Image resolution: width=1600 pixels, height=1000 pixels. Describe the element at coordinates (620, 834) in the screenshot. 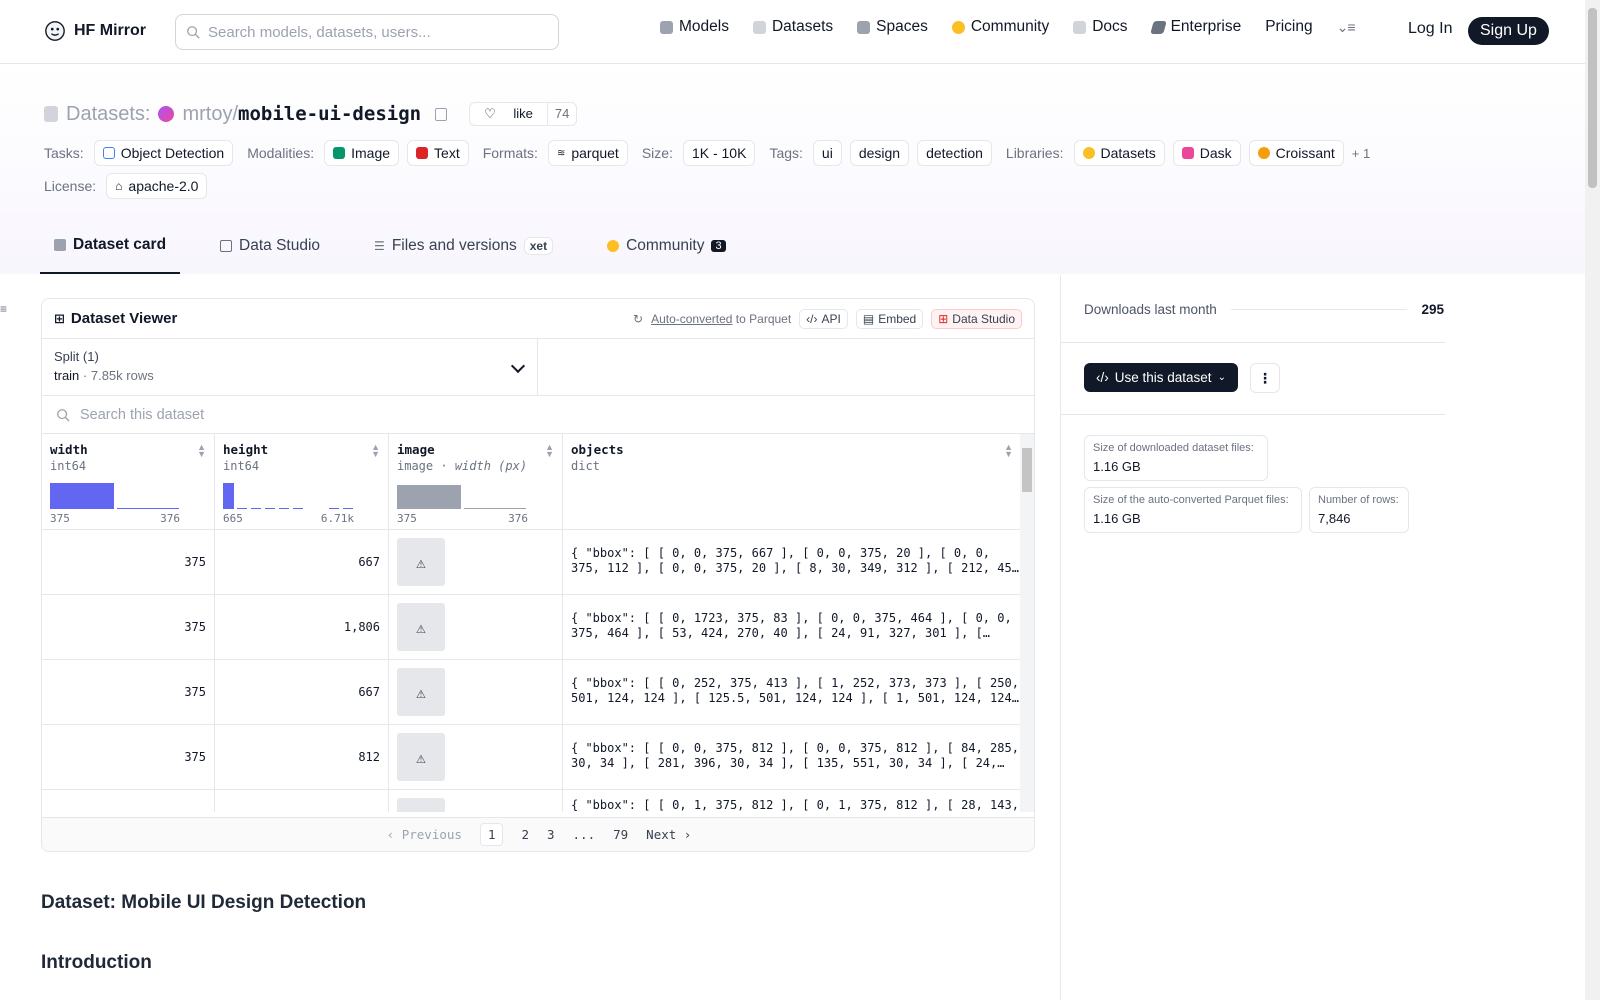

I see `page-button-79: 79` at that location.